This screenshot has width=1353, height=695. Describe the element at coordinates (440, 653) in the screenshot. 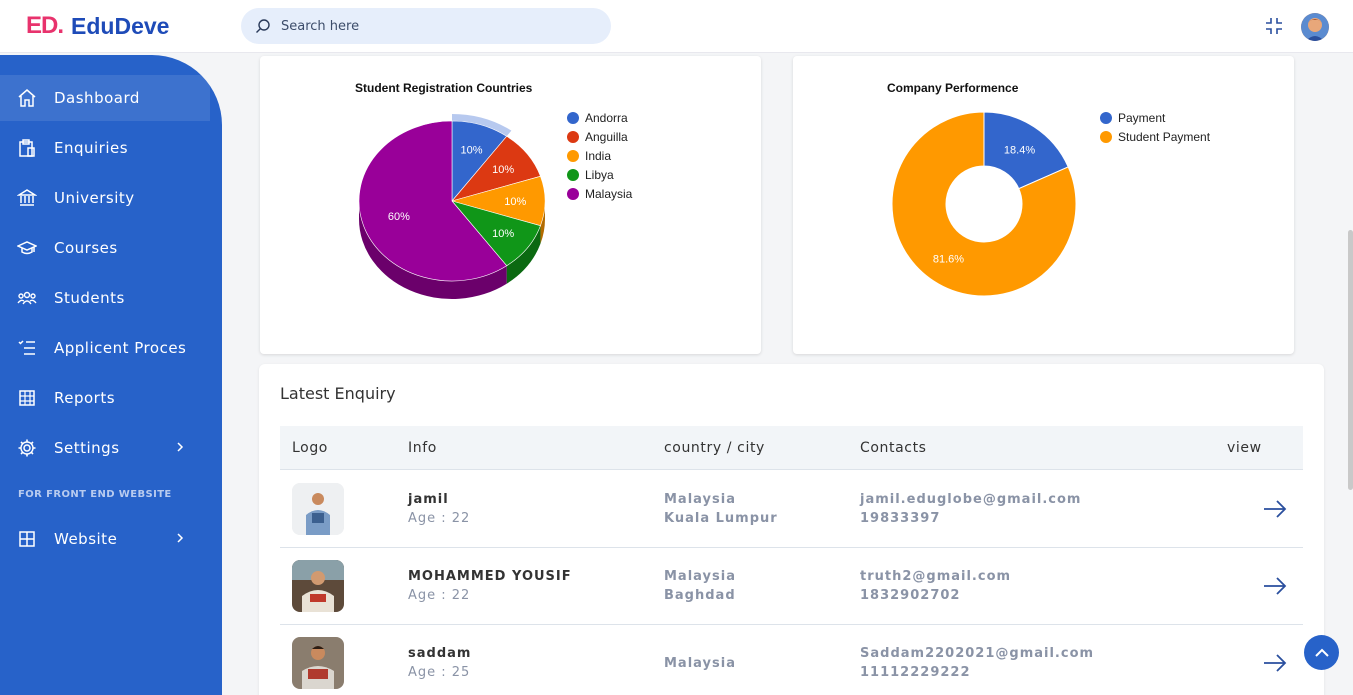

I see `student-name: saddam` at that location.